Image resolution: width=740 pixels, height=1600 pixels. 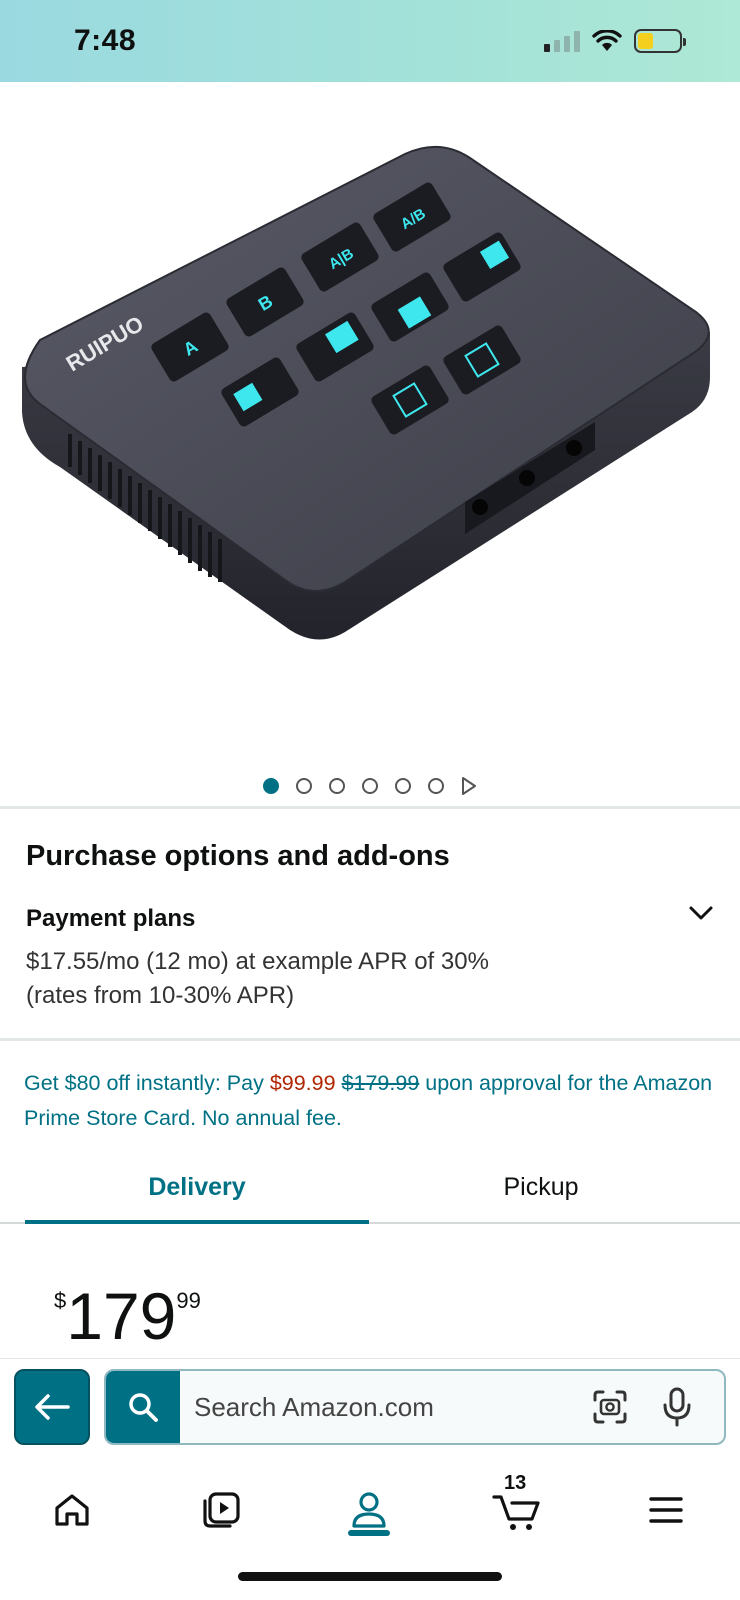 What do you see at coordinates (374, 1407) in the screenshot?
I see `search-input` at bounding box center [374, 1407].